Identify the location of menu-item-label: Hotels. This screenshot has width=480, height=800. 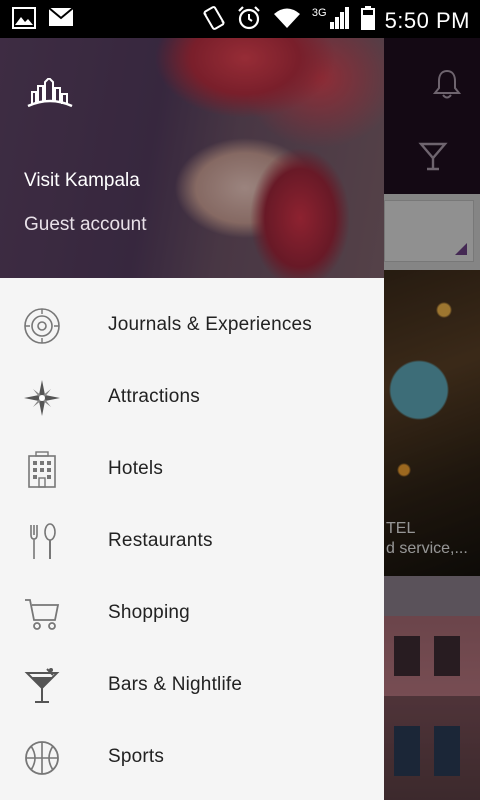
(136, 468).